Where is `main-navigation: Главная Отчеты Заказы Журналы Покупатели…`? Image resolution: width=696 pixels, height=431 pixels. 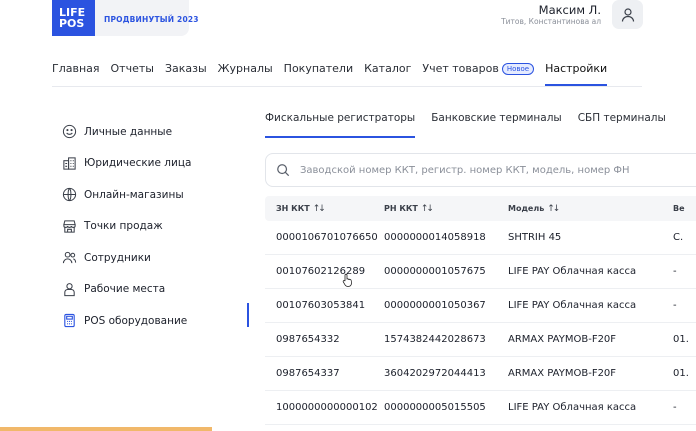
main-navigation: Главная Отчеты Заказы Журналы Покупатели… is located at coordinates (335, 74).